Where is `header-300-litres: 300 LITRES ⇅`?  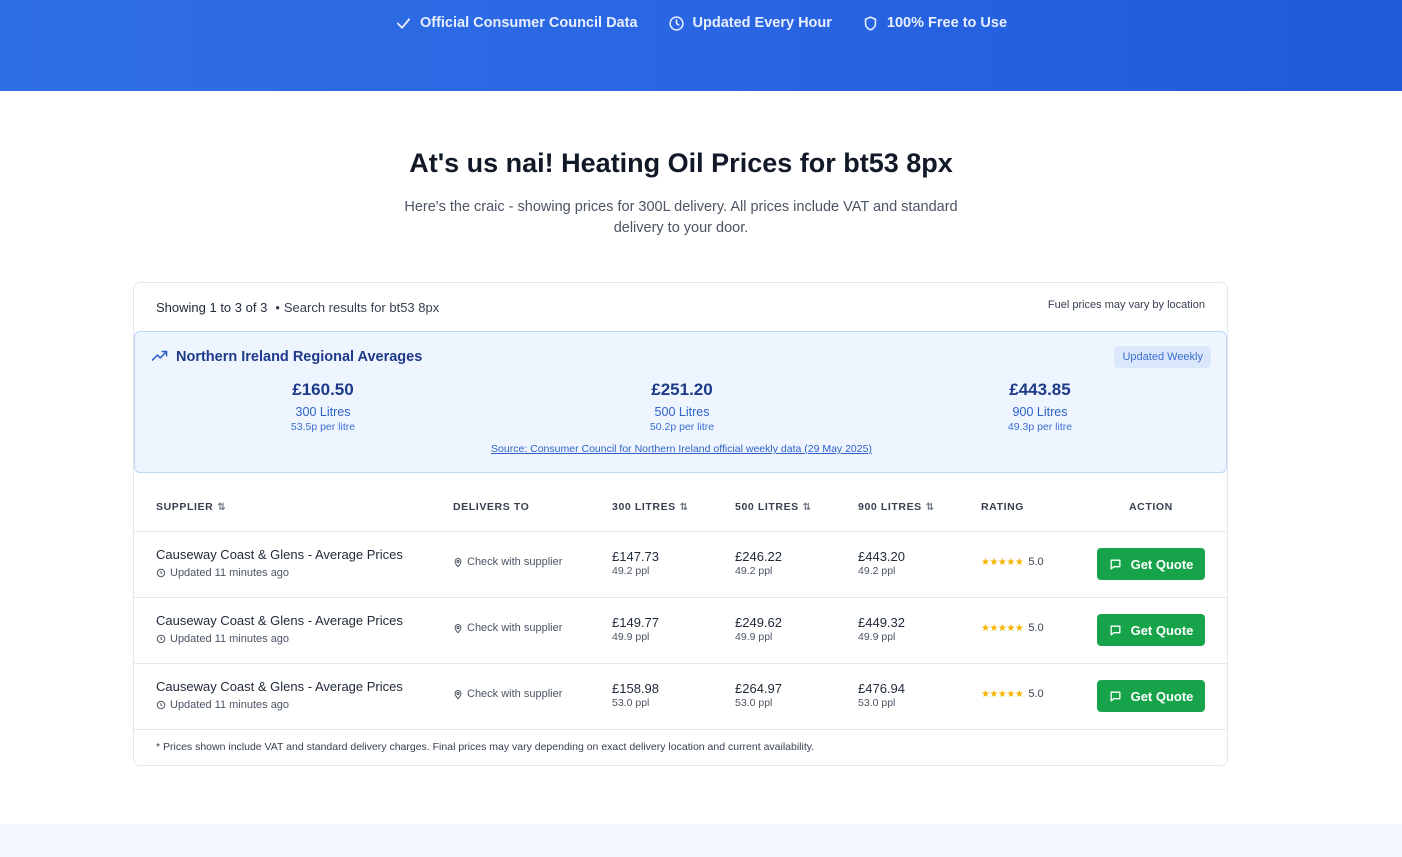 header-300-litres: 300 LITRES ⇅ is located at coordinates (650, 507).